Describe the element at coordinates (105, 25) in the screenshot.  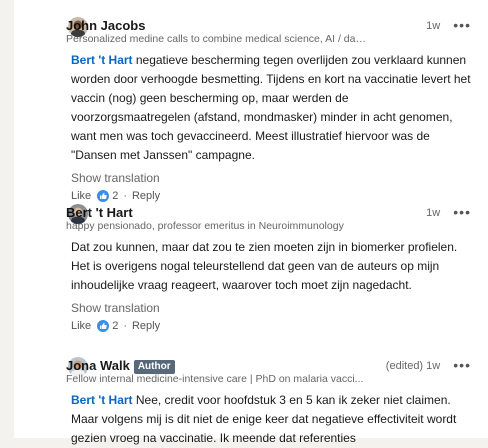
I see `commenter-name: John Jacobs` at that location.